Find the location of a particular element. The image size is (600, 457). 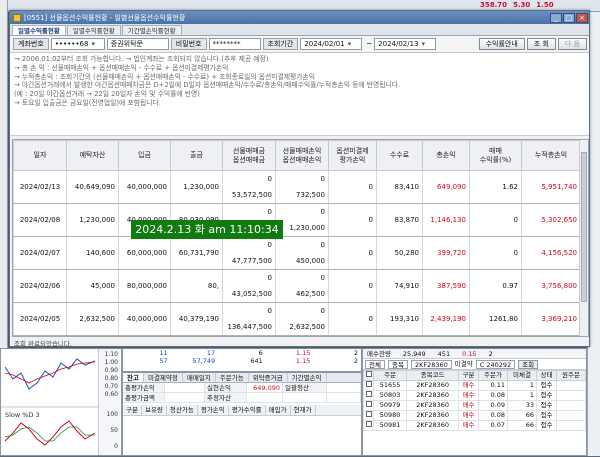

column-header: 입금 is located at coordinates (144, 155).